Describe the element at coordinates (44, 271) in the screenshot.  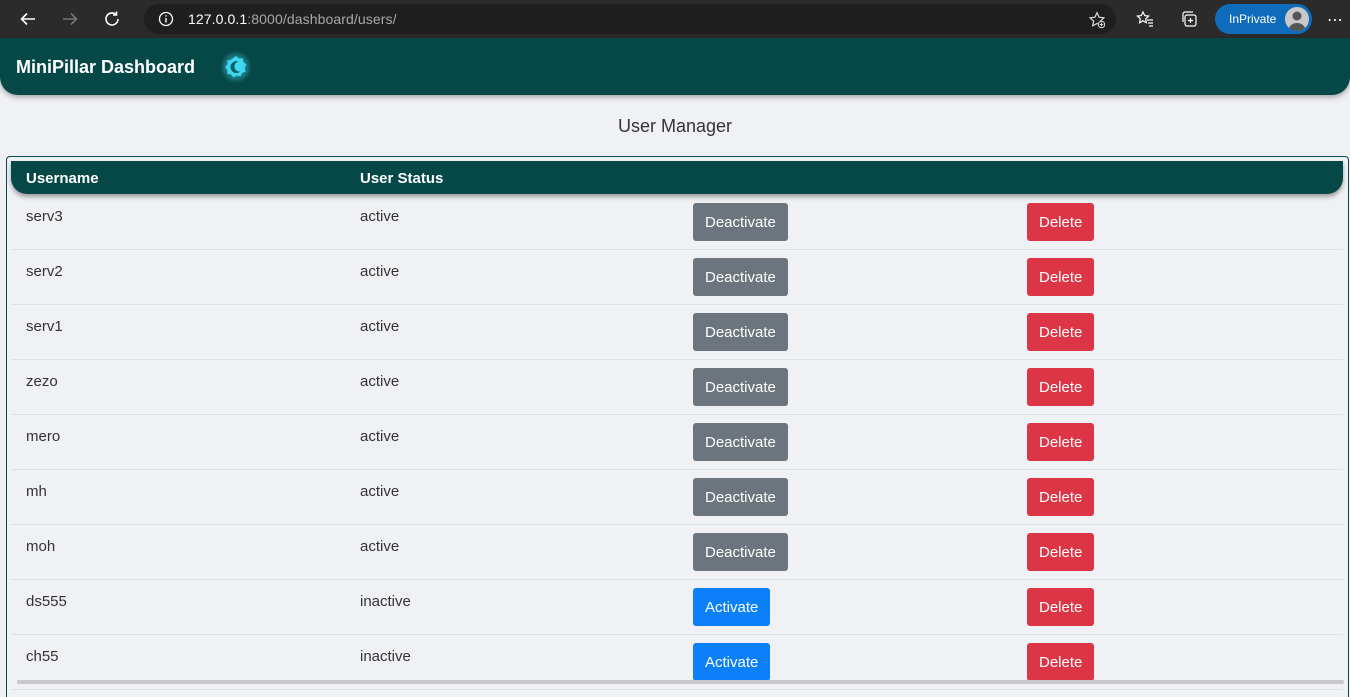
I see `username-cell: serv2` at that location.